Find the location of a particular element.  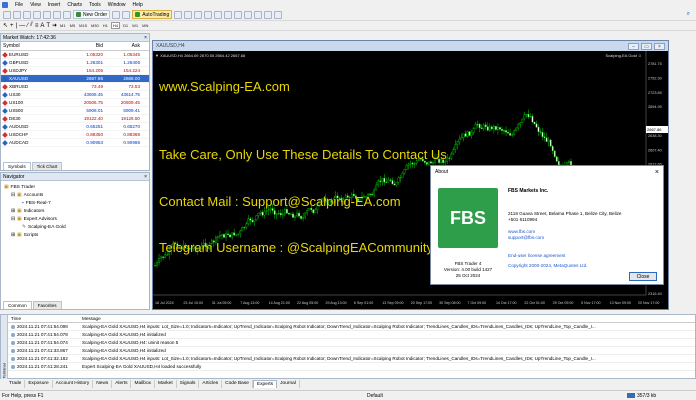

indicators-icon is located at coordinates (258, 14).